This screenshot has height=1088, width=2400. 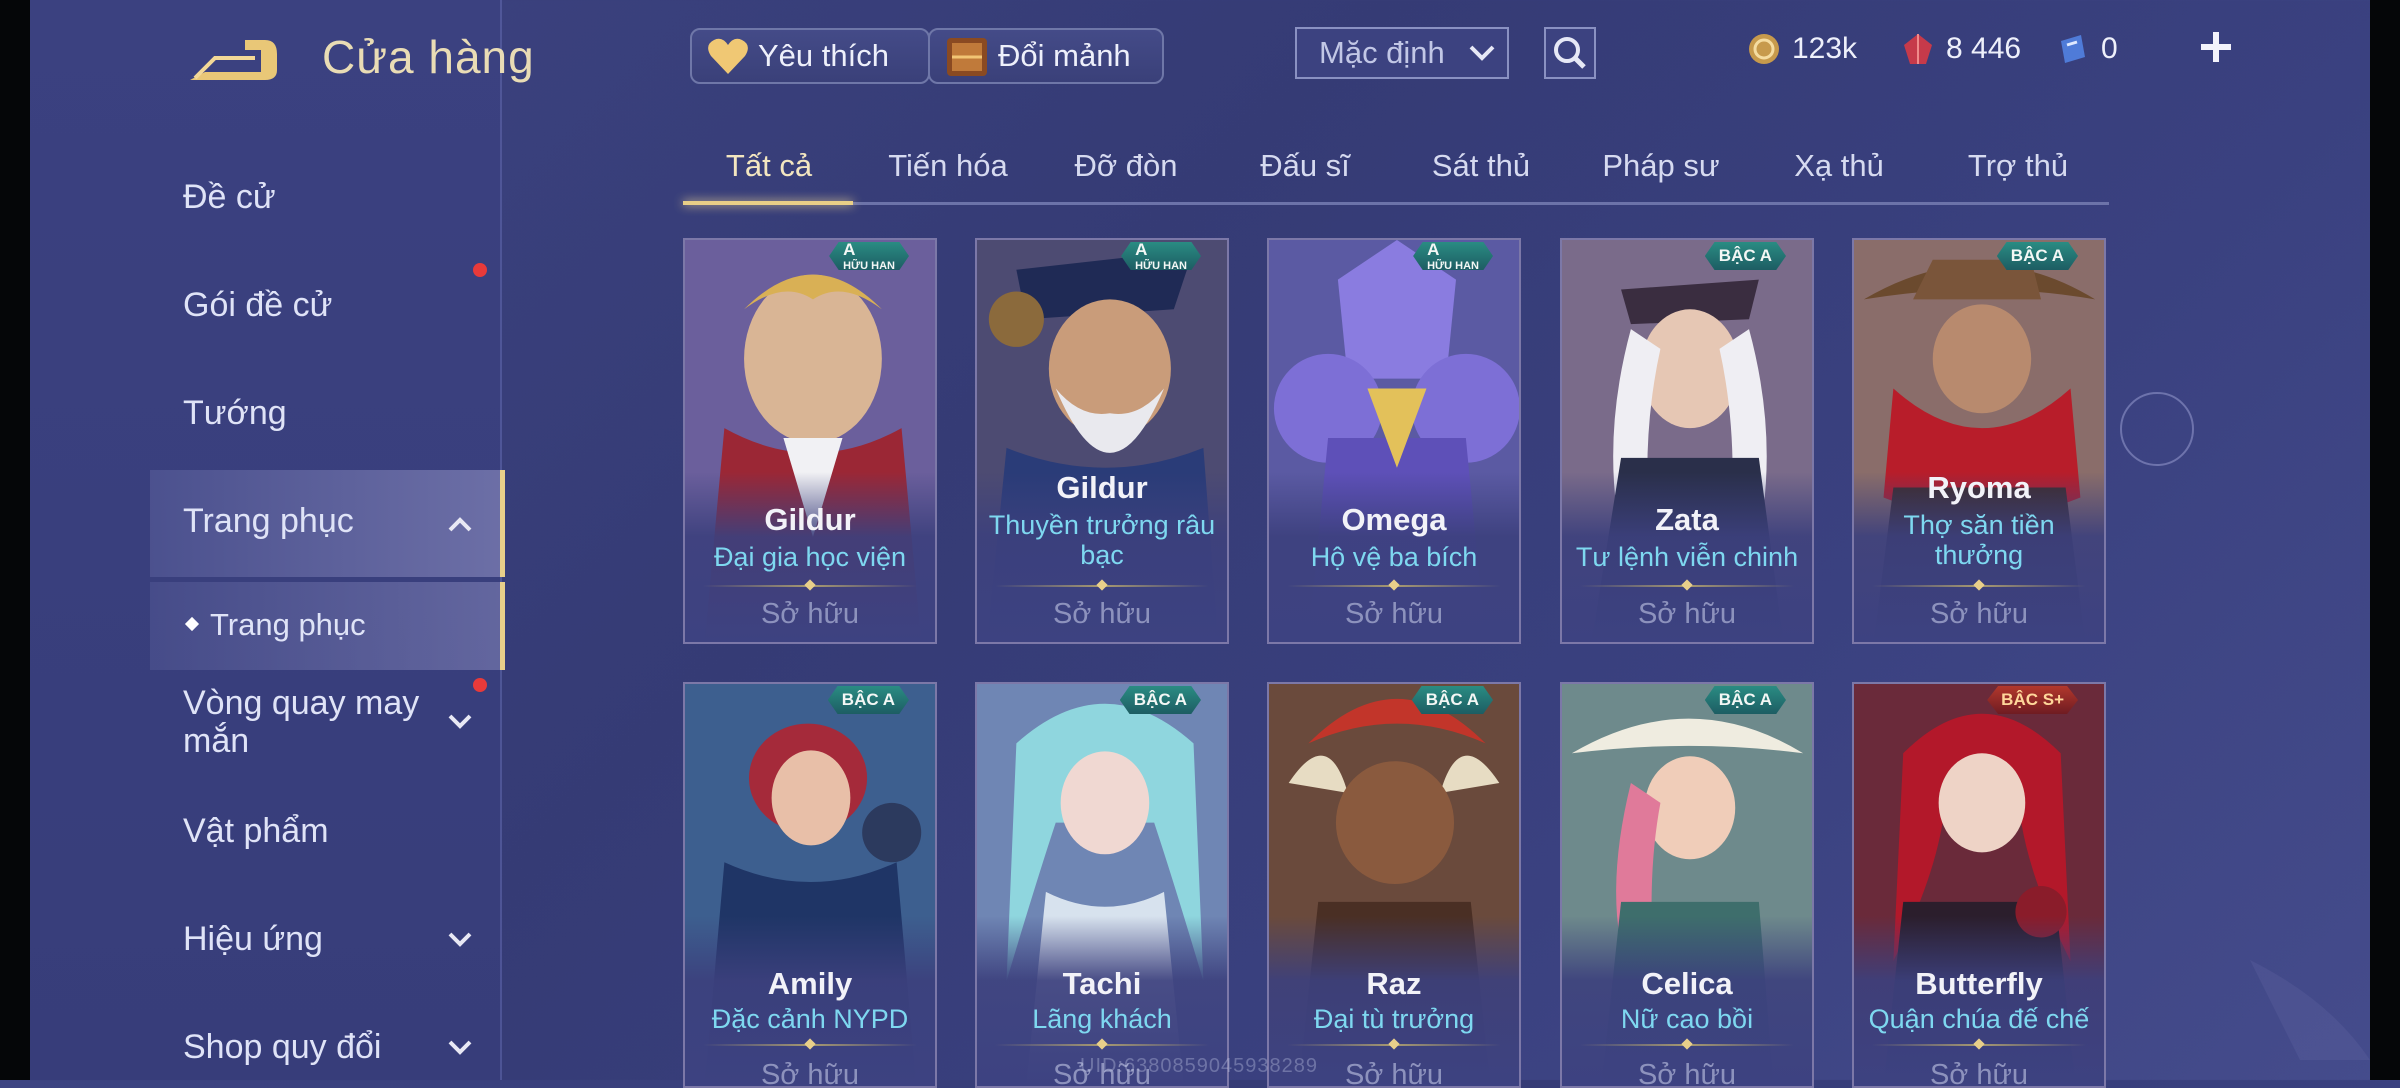 I want to click on floating-assistant-button, so click(x=2157, y=429).